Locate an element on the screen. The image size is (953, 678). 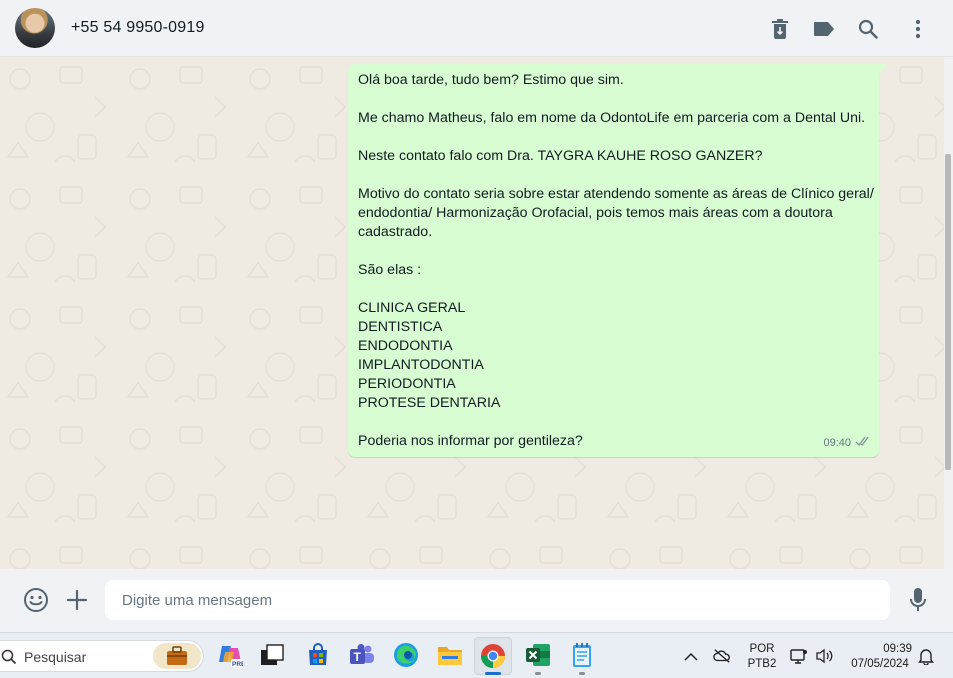
clock-date: 07/05/2024 is located at coordinates (880, 664).